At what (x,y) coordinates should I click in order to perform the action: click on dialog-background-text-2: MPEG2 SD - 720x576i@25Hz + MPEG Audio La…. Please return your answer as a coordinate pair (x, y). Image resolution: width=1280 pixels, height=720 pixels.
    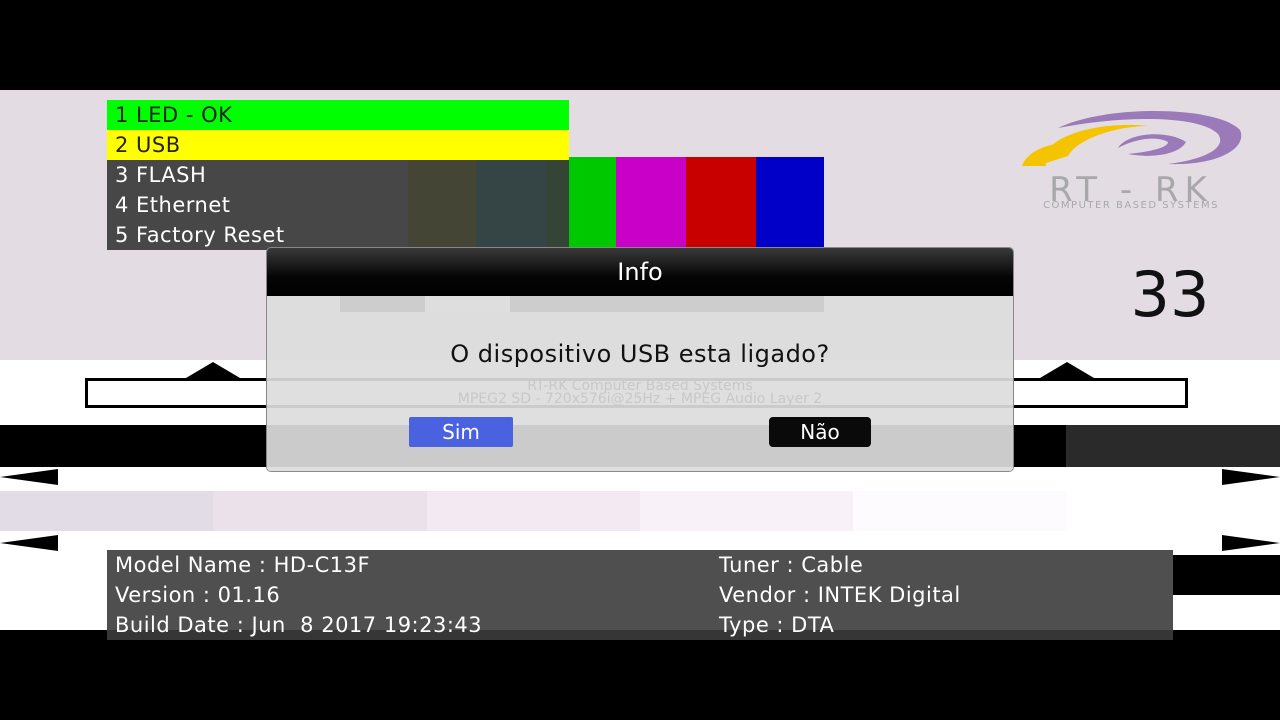
    Looking at the image, I should click on (640, 399).